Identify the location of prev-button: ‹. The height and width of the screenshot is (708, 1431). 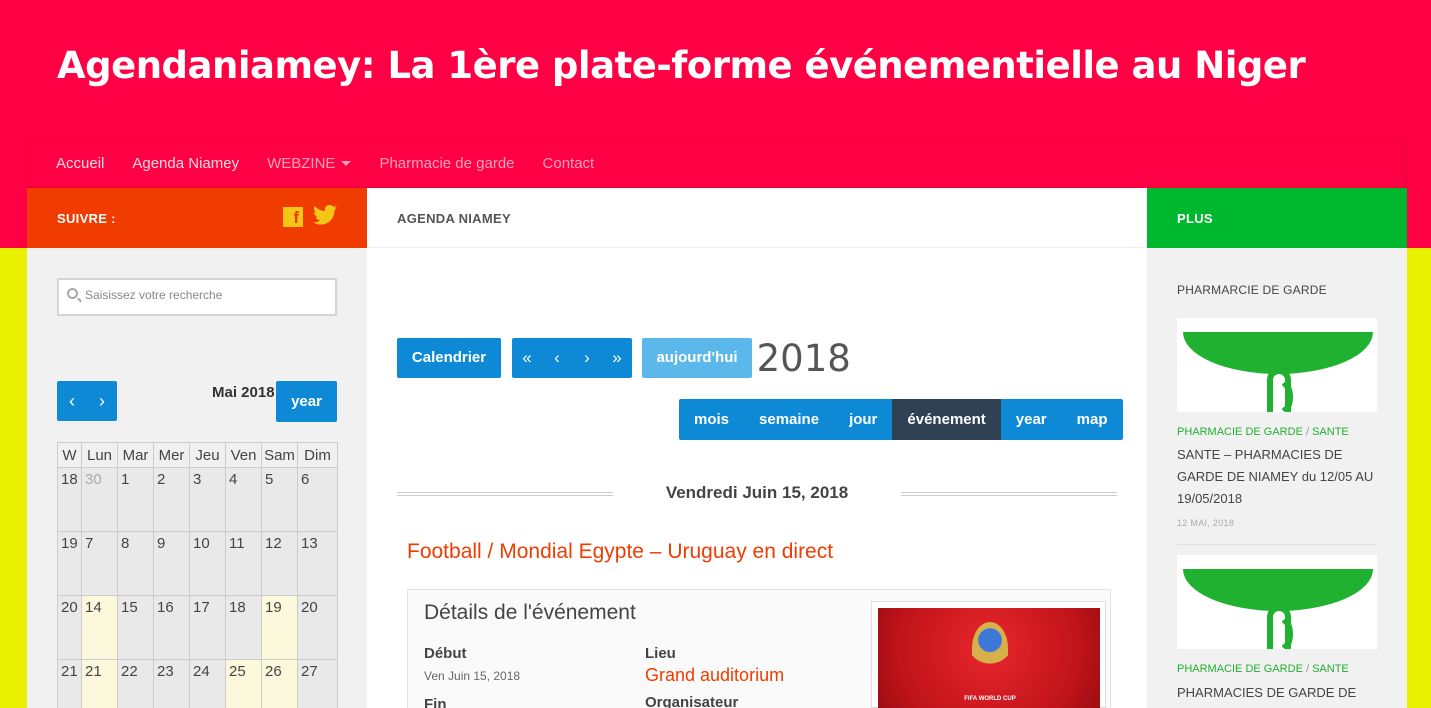
(557, 358).